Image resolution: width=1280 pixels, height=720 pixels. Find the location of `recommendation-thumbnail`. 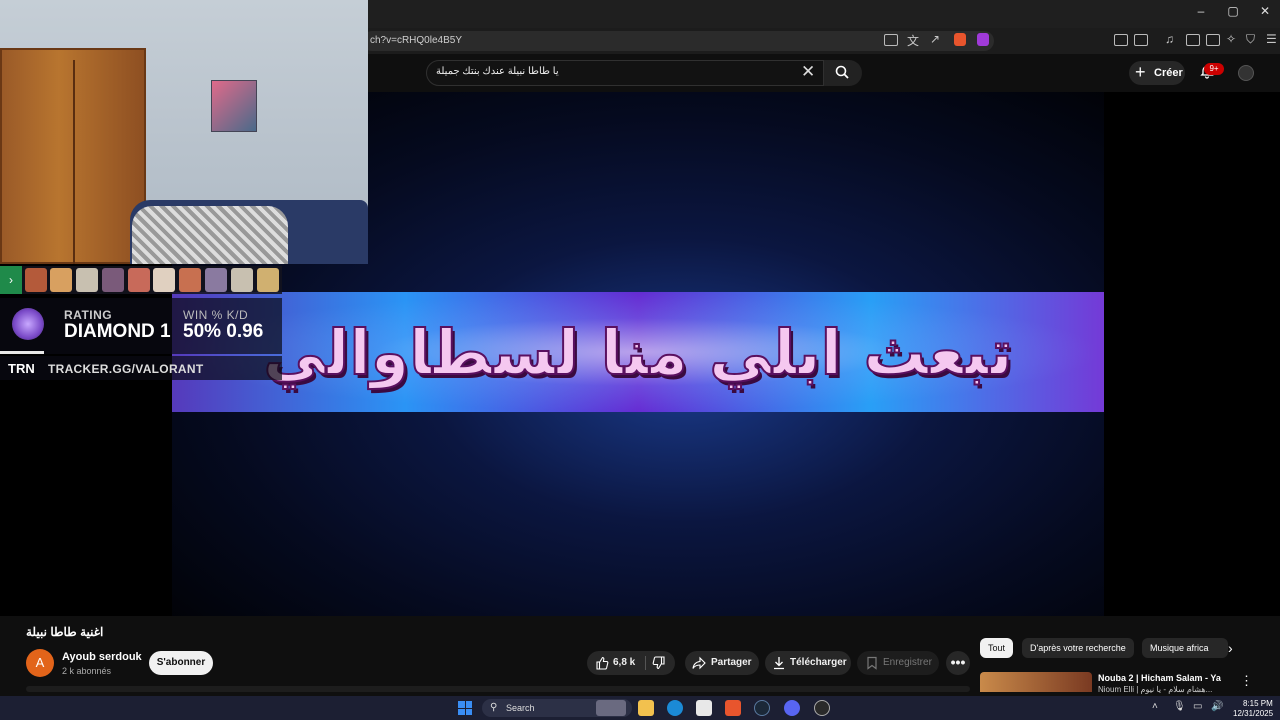

recommendation-thumbnail is located at coordinates (1036, 682).